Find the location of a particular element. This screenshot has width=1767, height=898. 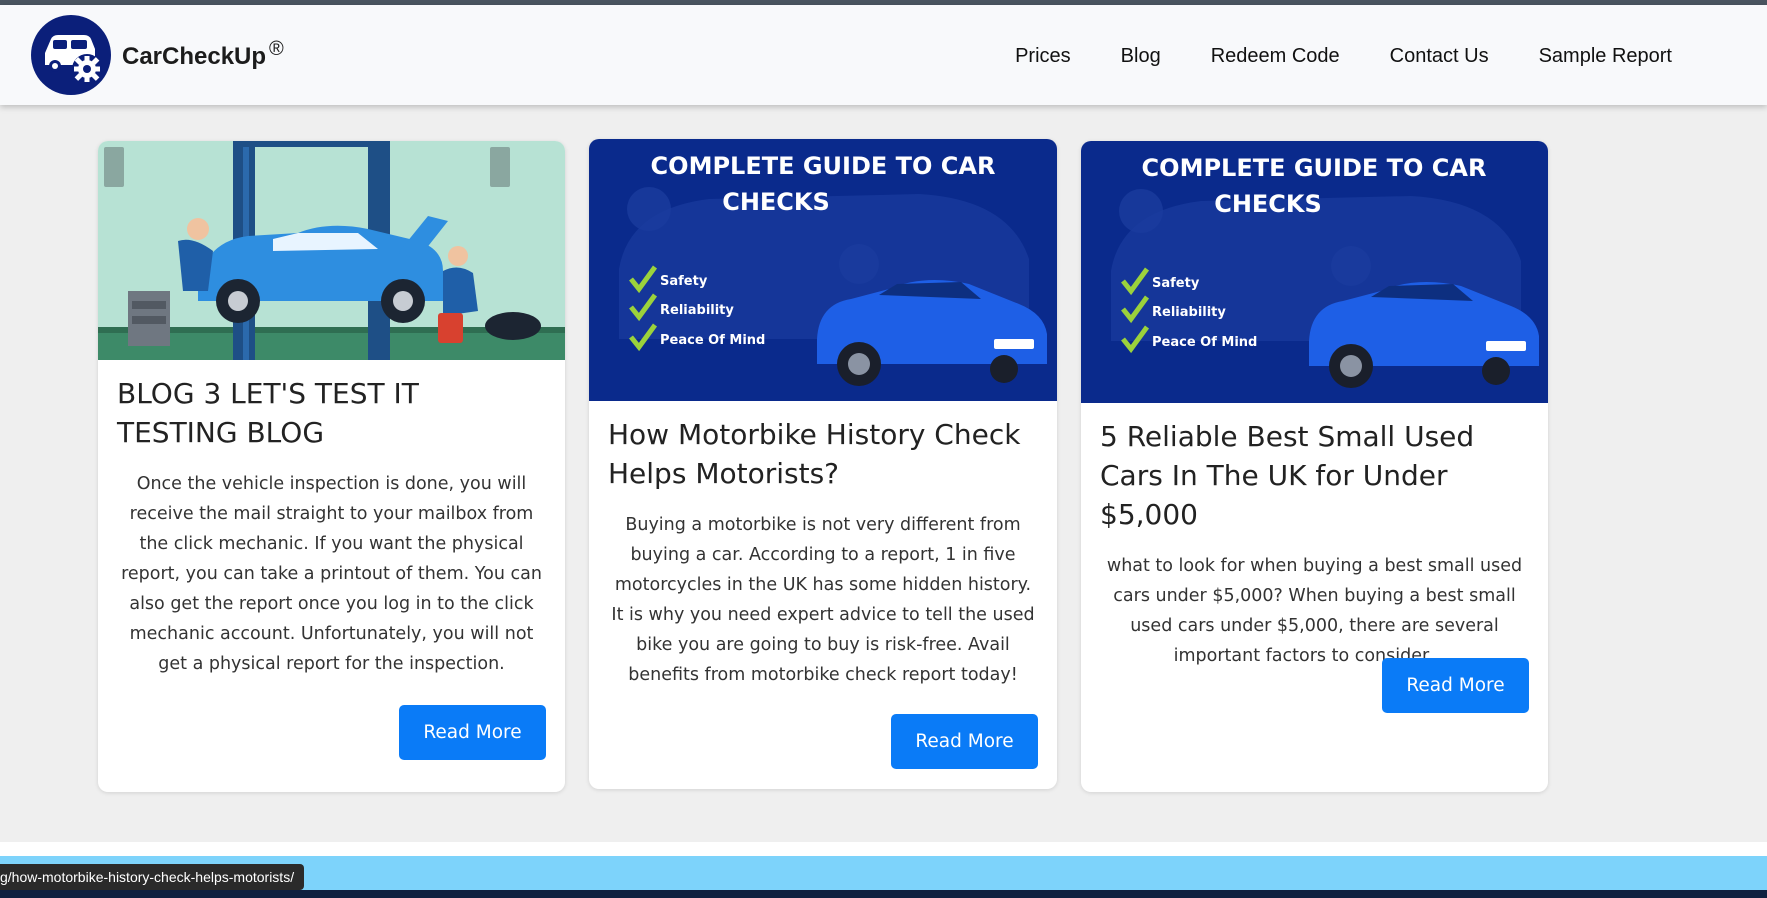

nav-prices: Prices is located at coordinates (1043, 56).